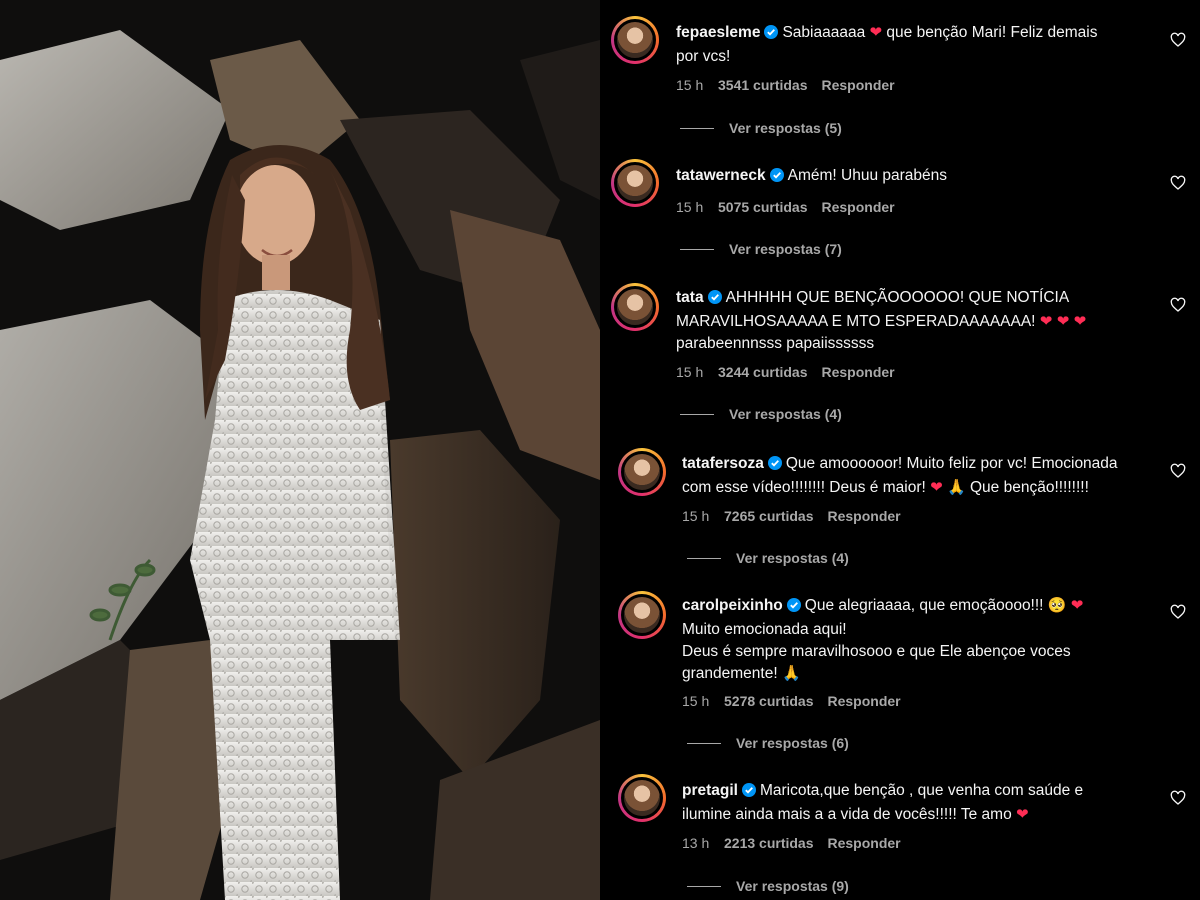 This screenshot has width=1200, height=900. I want to click on likes-count: 2213 curtidas, so click(769, 843).